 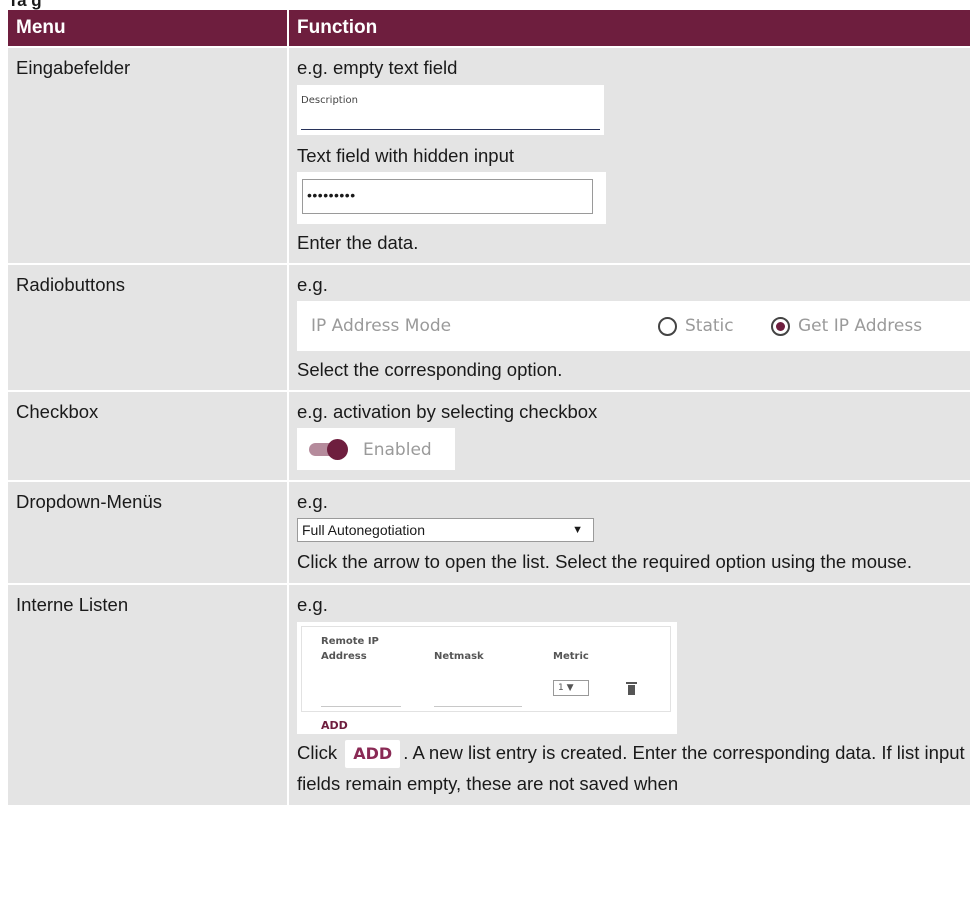 I want to click on function-text: e.g. empty text field, so click(x=377, y=67).